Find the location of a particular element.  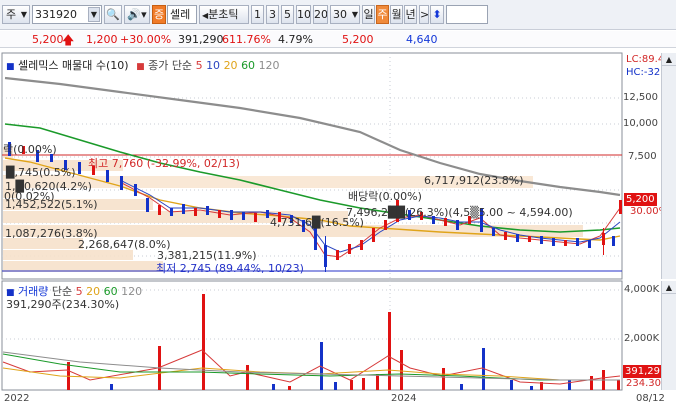

period-label: 1 is located at coordinates (257, 14).